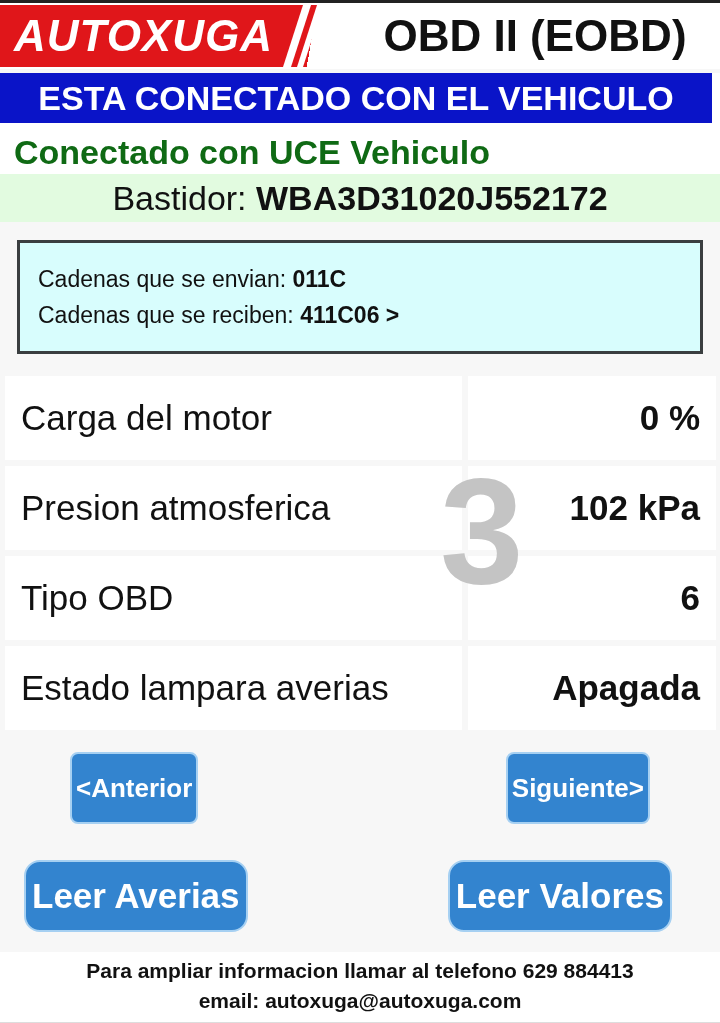  I want to click on nav-button: Siguiente>, so click(577, 788).